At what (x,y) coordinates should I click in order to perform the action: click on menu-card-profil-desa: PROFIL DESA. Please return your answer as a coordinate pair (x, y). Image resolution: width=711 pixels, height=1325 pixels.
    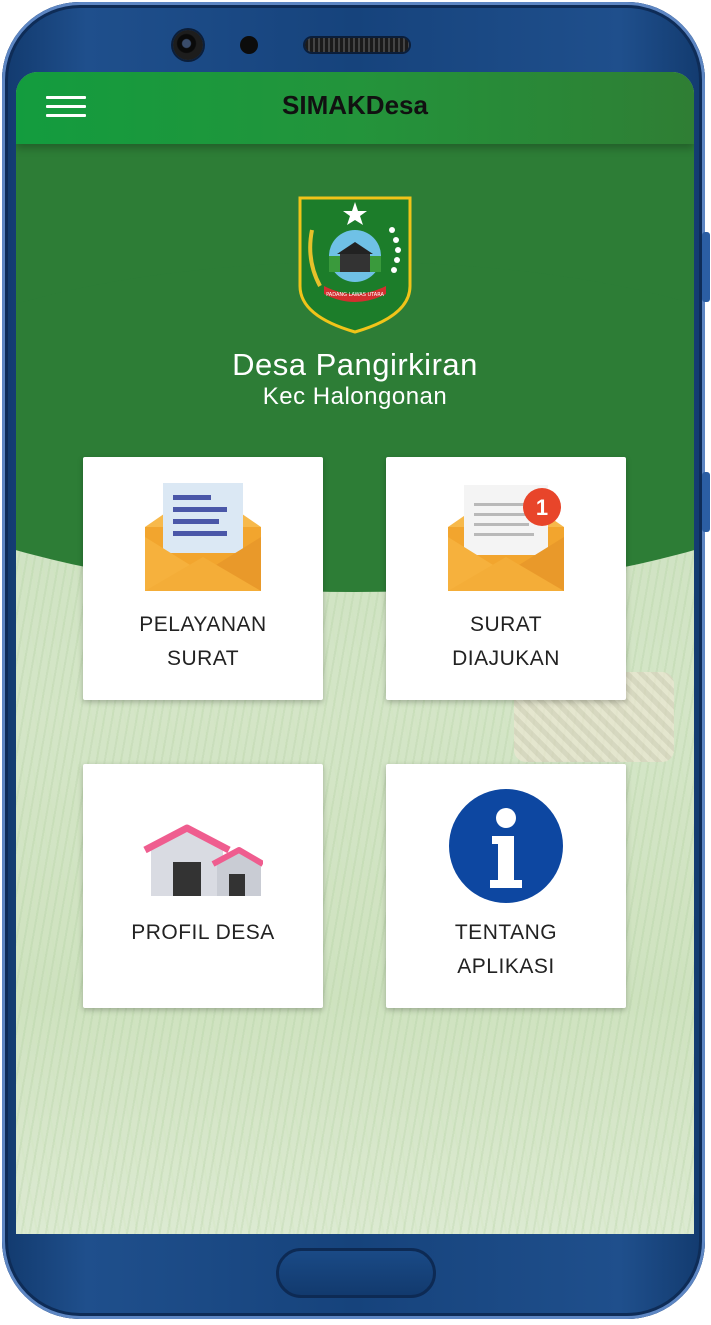
    Looking at the image, I should click on (203, 886).